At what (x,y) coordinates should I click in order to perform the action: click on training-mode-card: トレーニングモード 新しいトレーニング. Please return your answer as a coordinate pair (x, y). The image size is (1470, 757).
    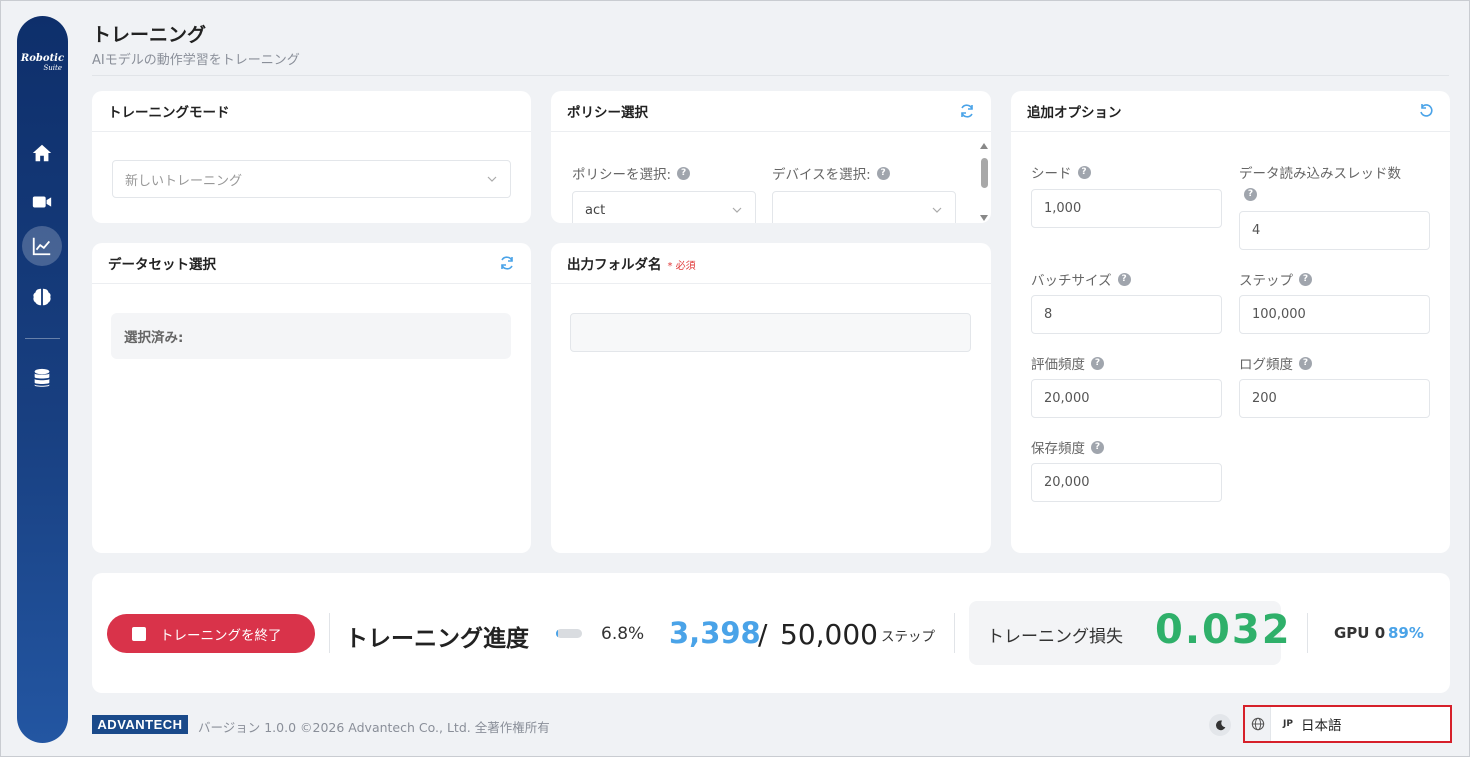
    Looking at the image, I should click on (311, 157).